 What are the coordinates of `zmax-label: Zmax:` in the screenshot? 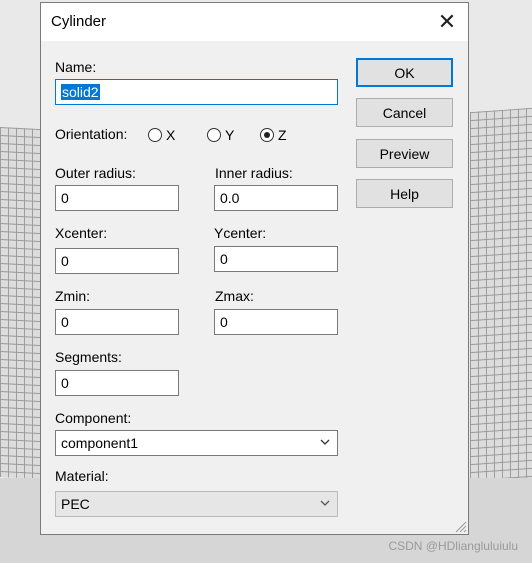 It's located at (234, 296).